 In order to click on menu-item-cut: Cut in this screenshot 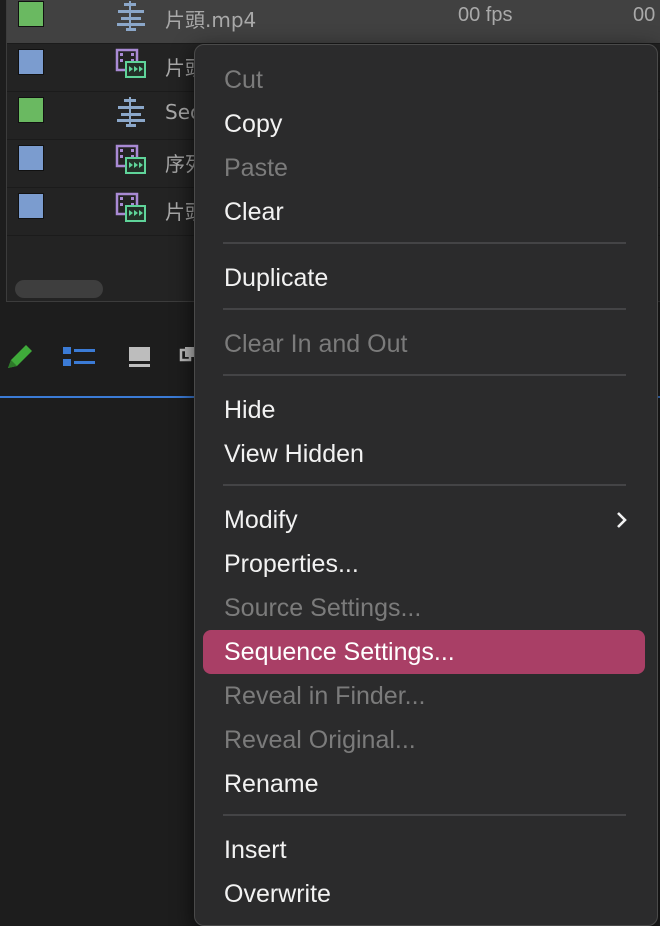, I will do `click(424, 80)`.